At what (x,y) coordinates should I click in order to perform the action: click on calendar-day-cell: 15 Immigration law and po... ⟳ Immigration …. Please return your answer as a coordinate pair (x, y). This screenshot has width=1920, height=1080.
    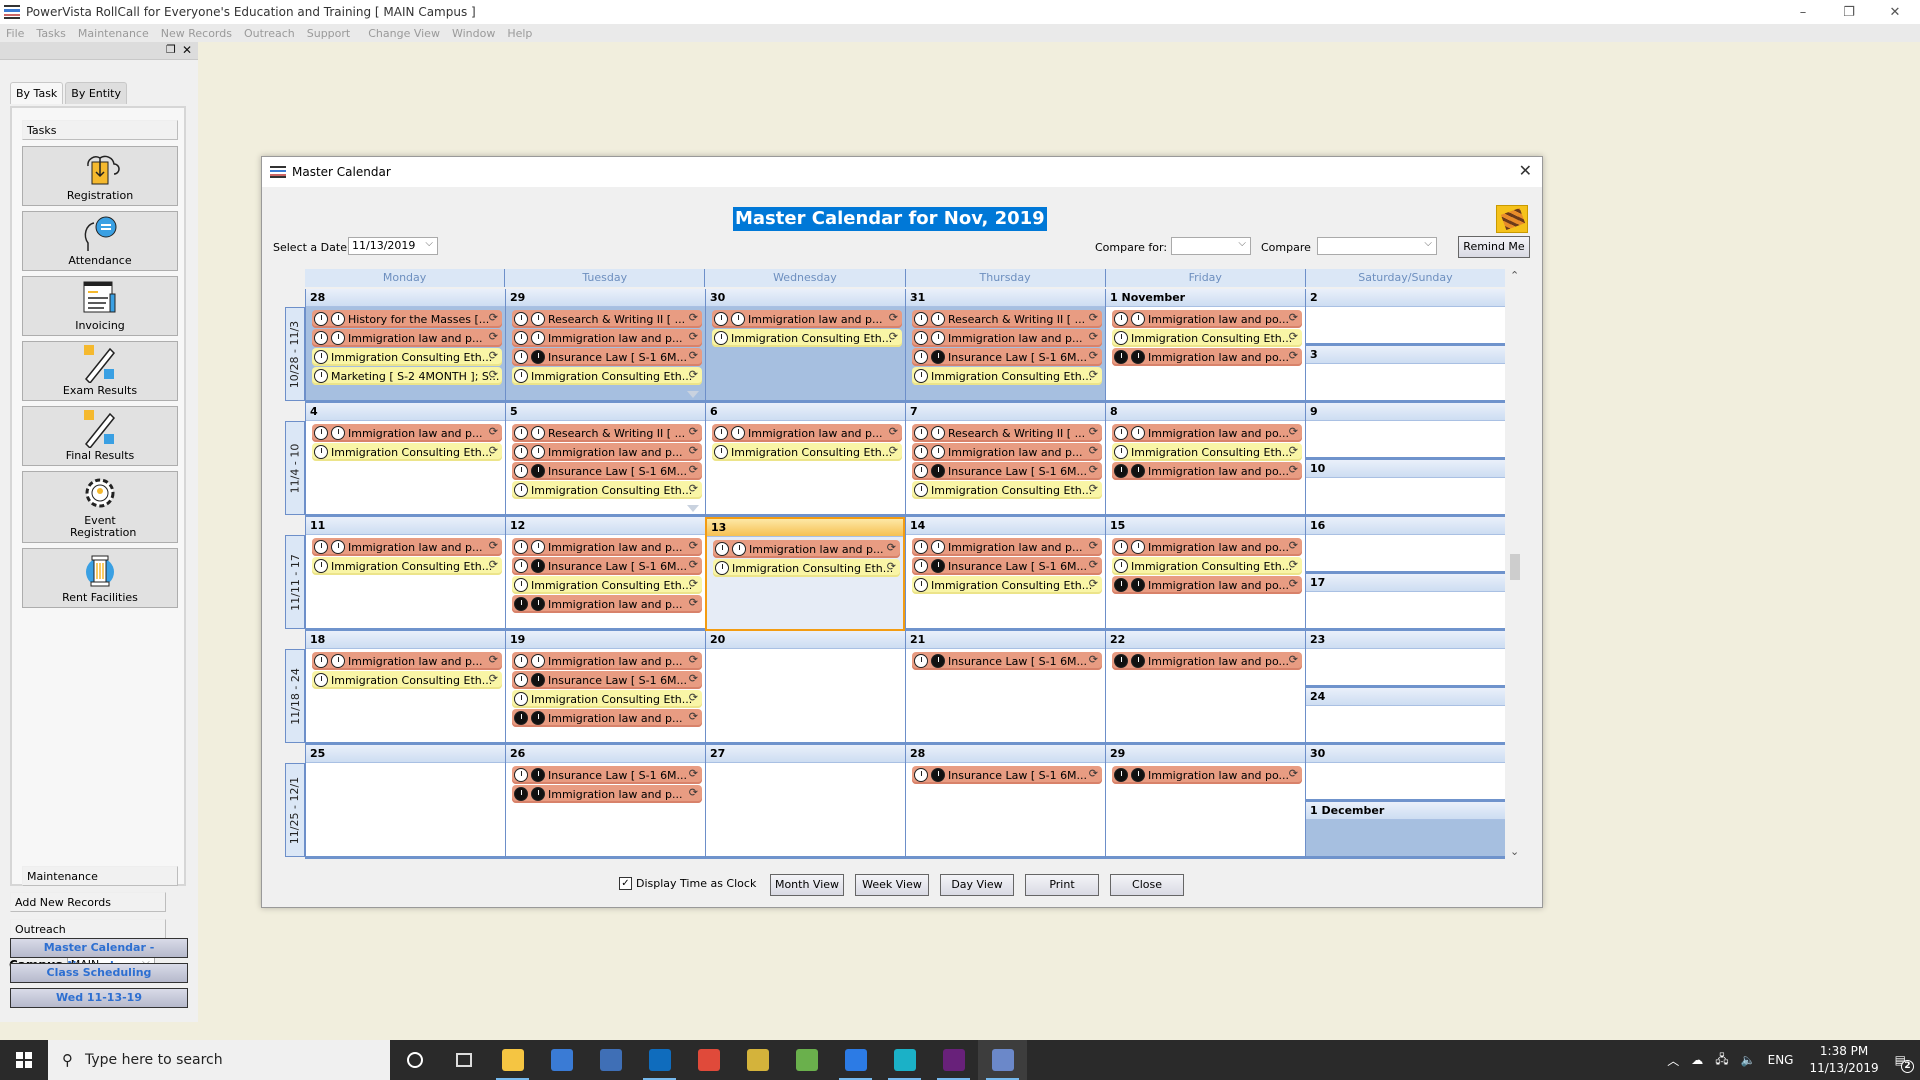
    Looking at the image, I should click on (1205, 574).